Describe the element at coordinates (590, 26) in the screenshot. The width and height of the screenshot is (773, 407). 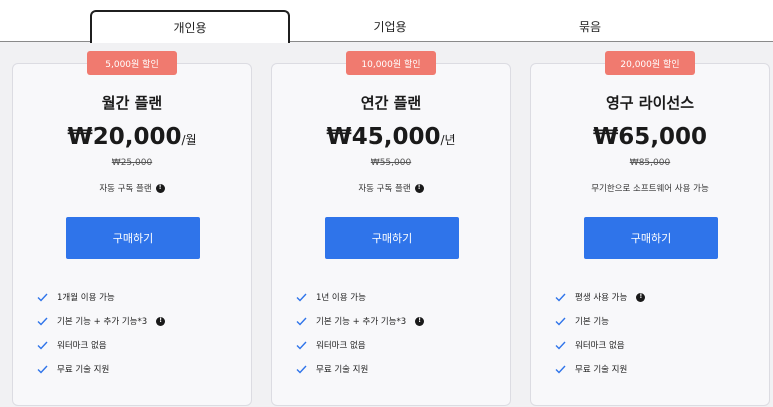
I see `tab-bundle: 묶음` at that location.